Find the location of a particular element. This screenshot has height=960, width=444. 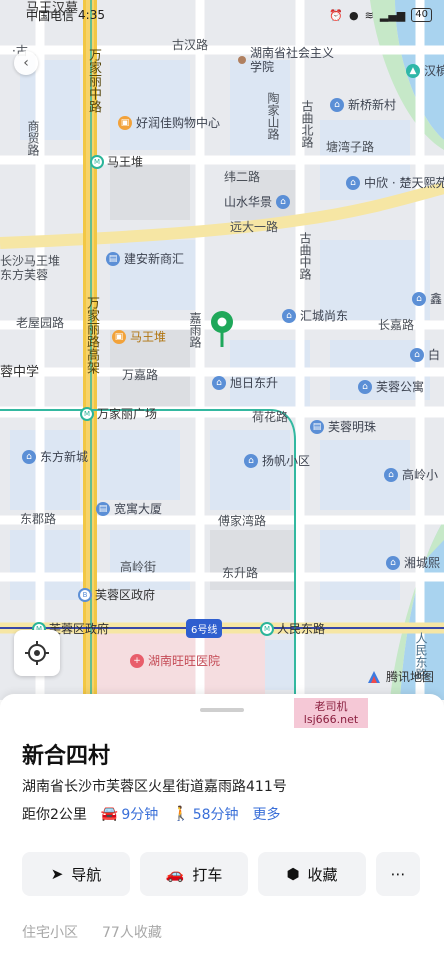

poi-bai: ⌂ 白 is located at coordinates (425, 354).